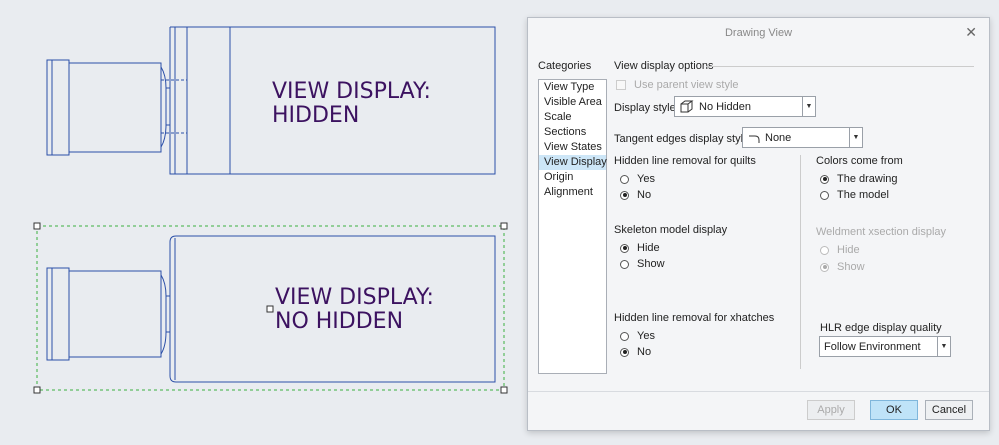 Image resolution: width=999 pixels, height=445 pixels. I want to click on close-icon: ✕, so click(971, 32).